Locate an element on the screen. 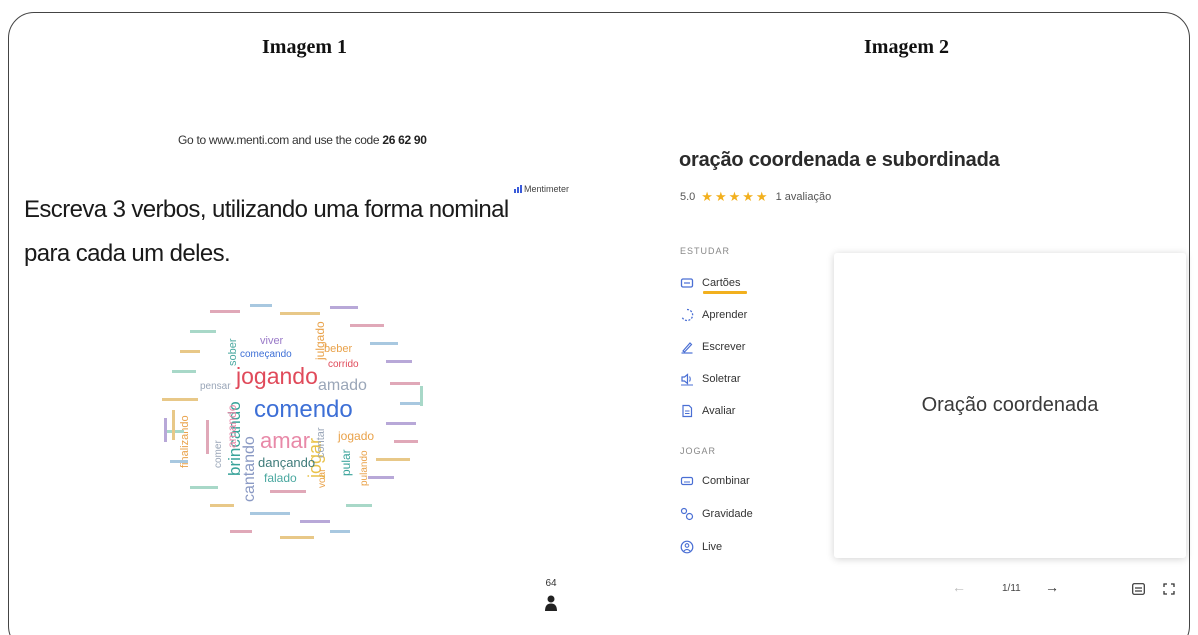 The height and width of the screenshot is (635, 1198). rating-count: 1 avaliação is located at coordinates (804, 197).